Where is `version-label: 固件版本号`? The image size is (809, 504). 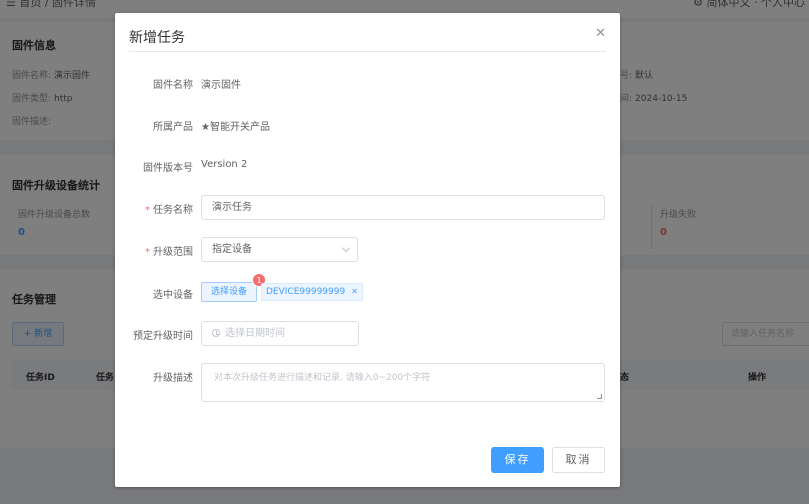 version-label: 固件版本号 is located at coordinates (168, 168).